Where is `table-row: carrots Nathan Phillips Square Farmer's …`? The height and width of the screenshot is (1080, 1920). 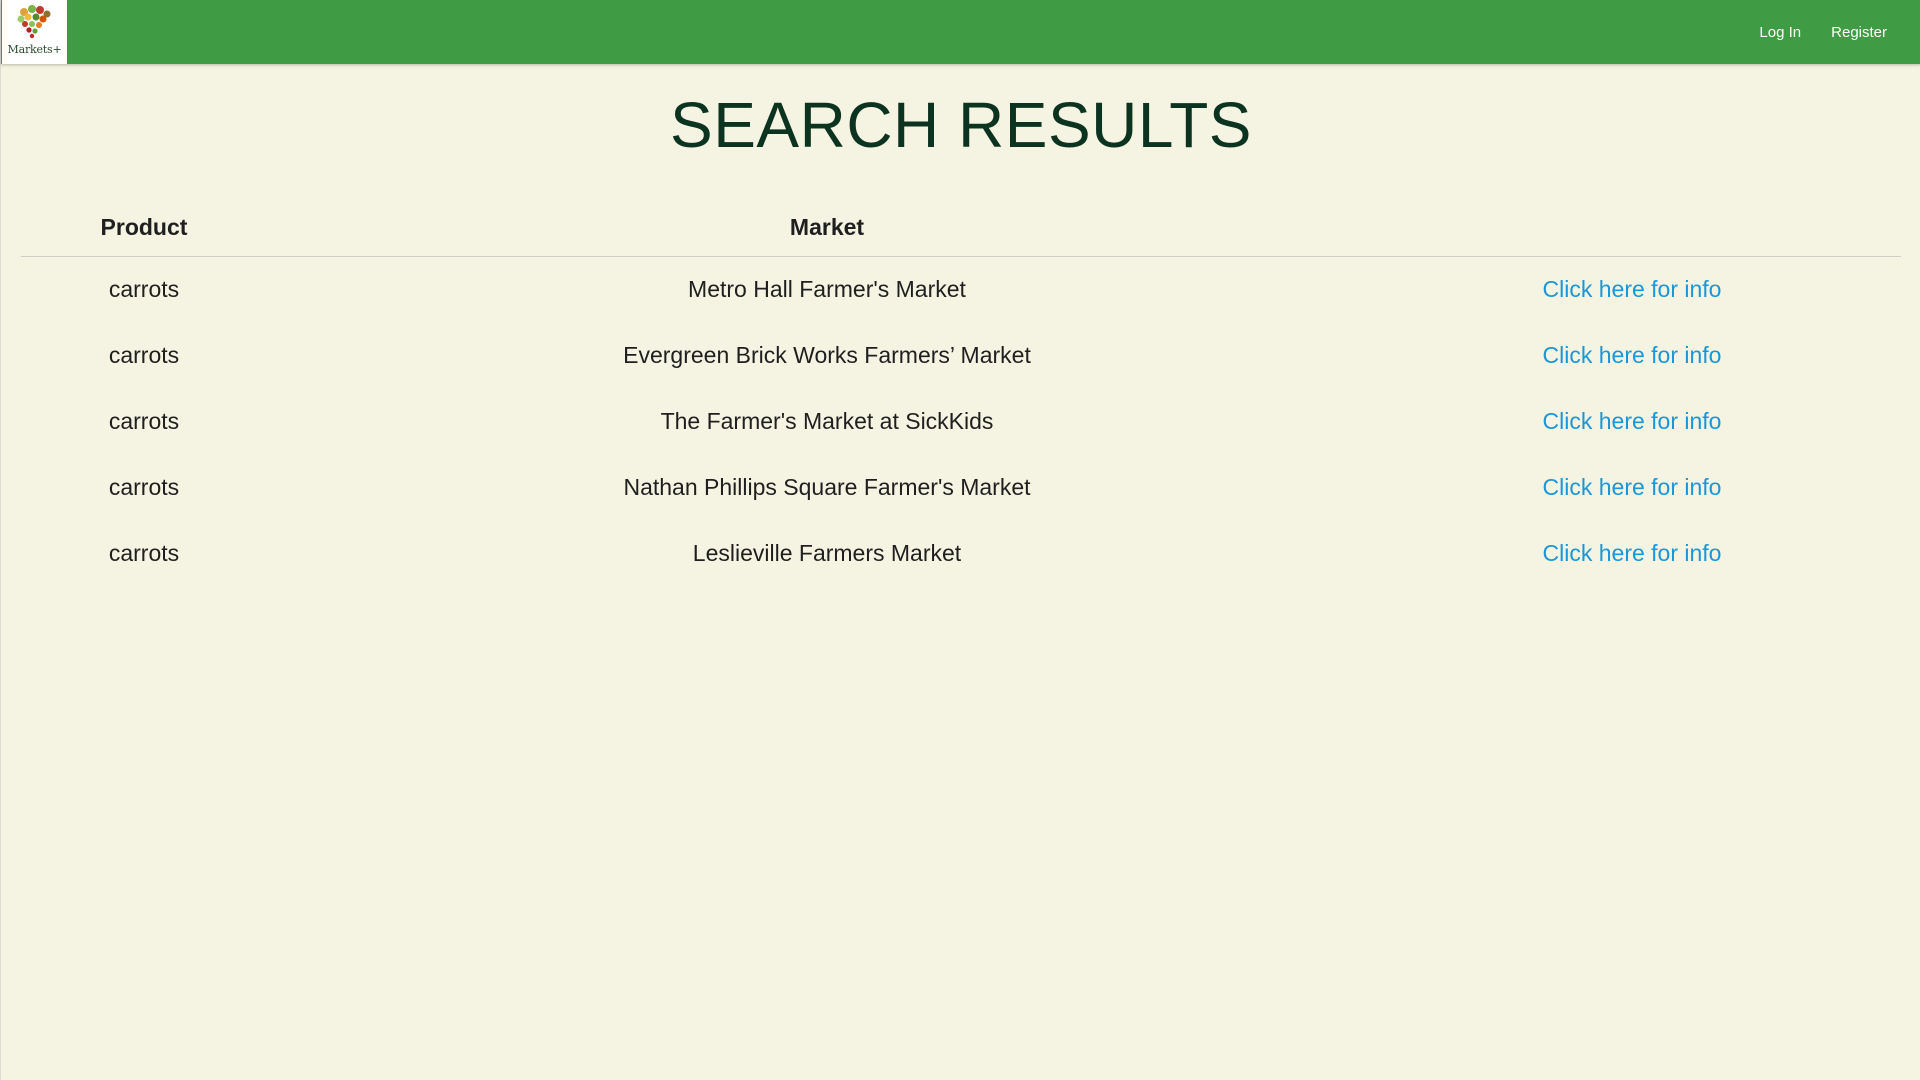 table-row: carrots Nathan Phillips Square Farmer's … is located at coordinates (961, 487).